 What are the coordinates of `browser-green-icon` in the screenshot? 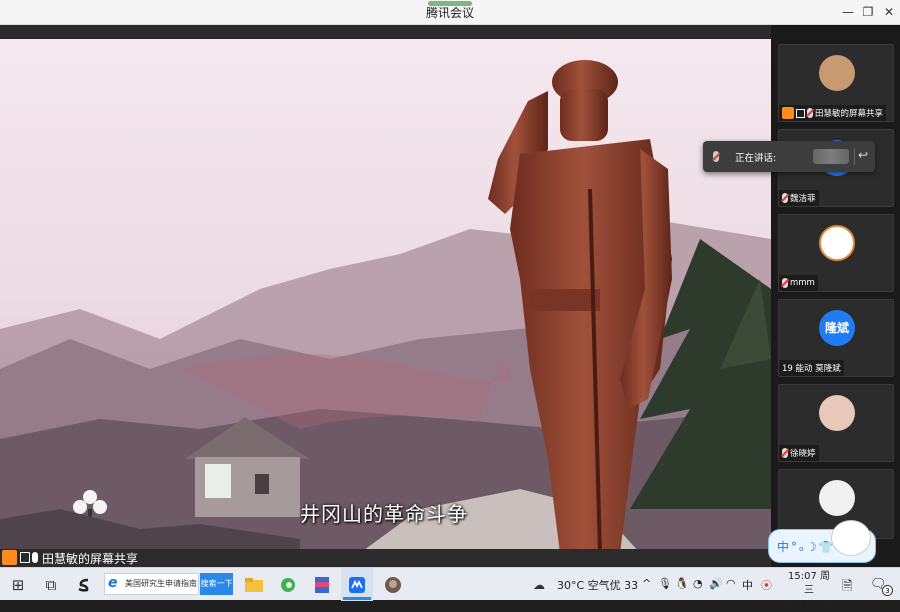 It's located at (288, 584).